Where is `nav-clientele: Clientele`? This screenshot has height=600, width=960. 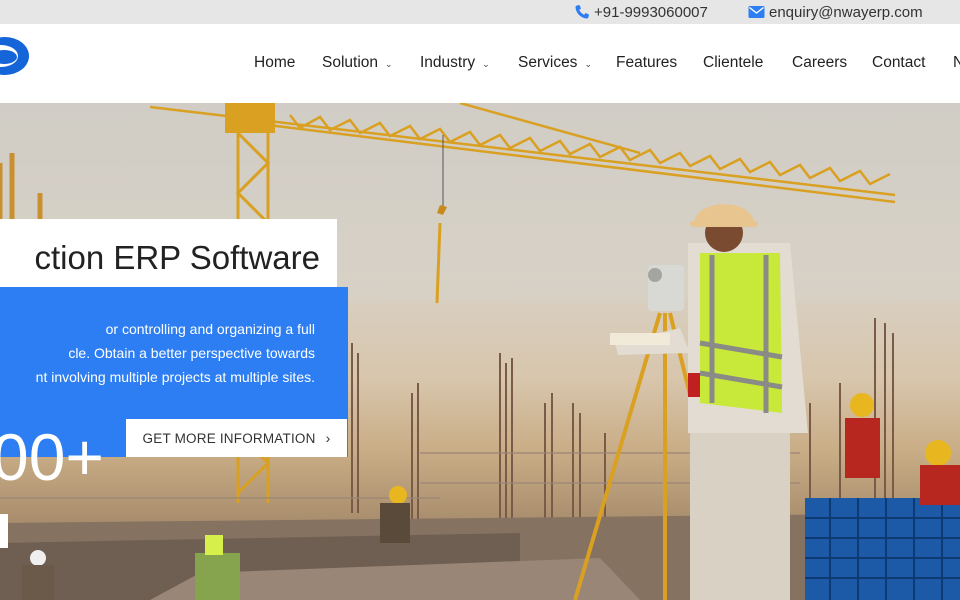
nav-clientele: Clientele is located at coordinates (733, 63).